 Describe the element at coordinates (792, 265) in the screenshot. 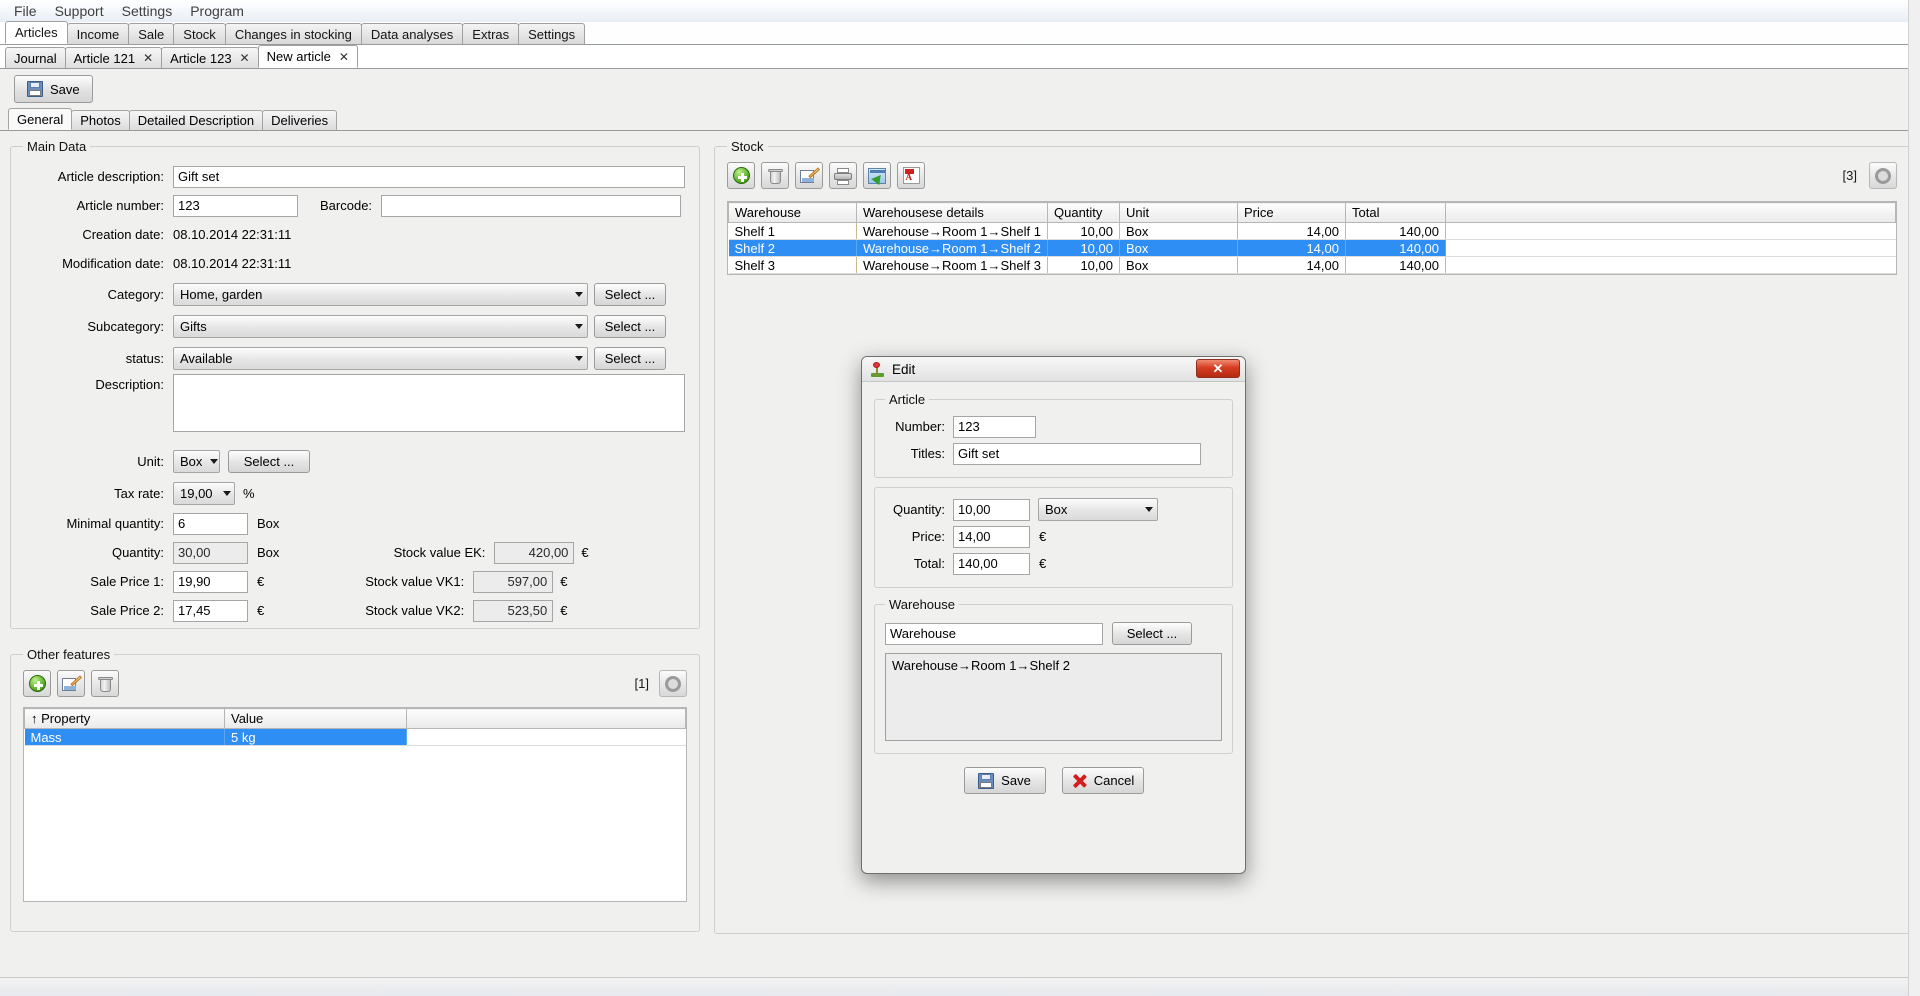

I see `cell-warehouse: Shelf 3` at that location.